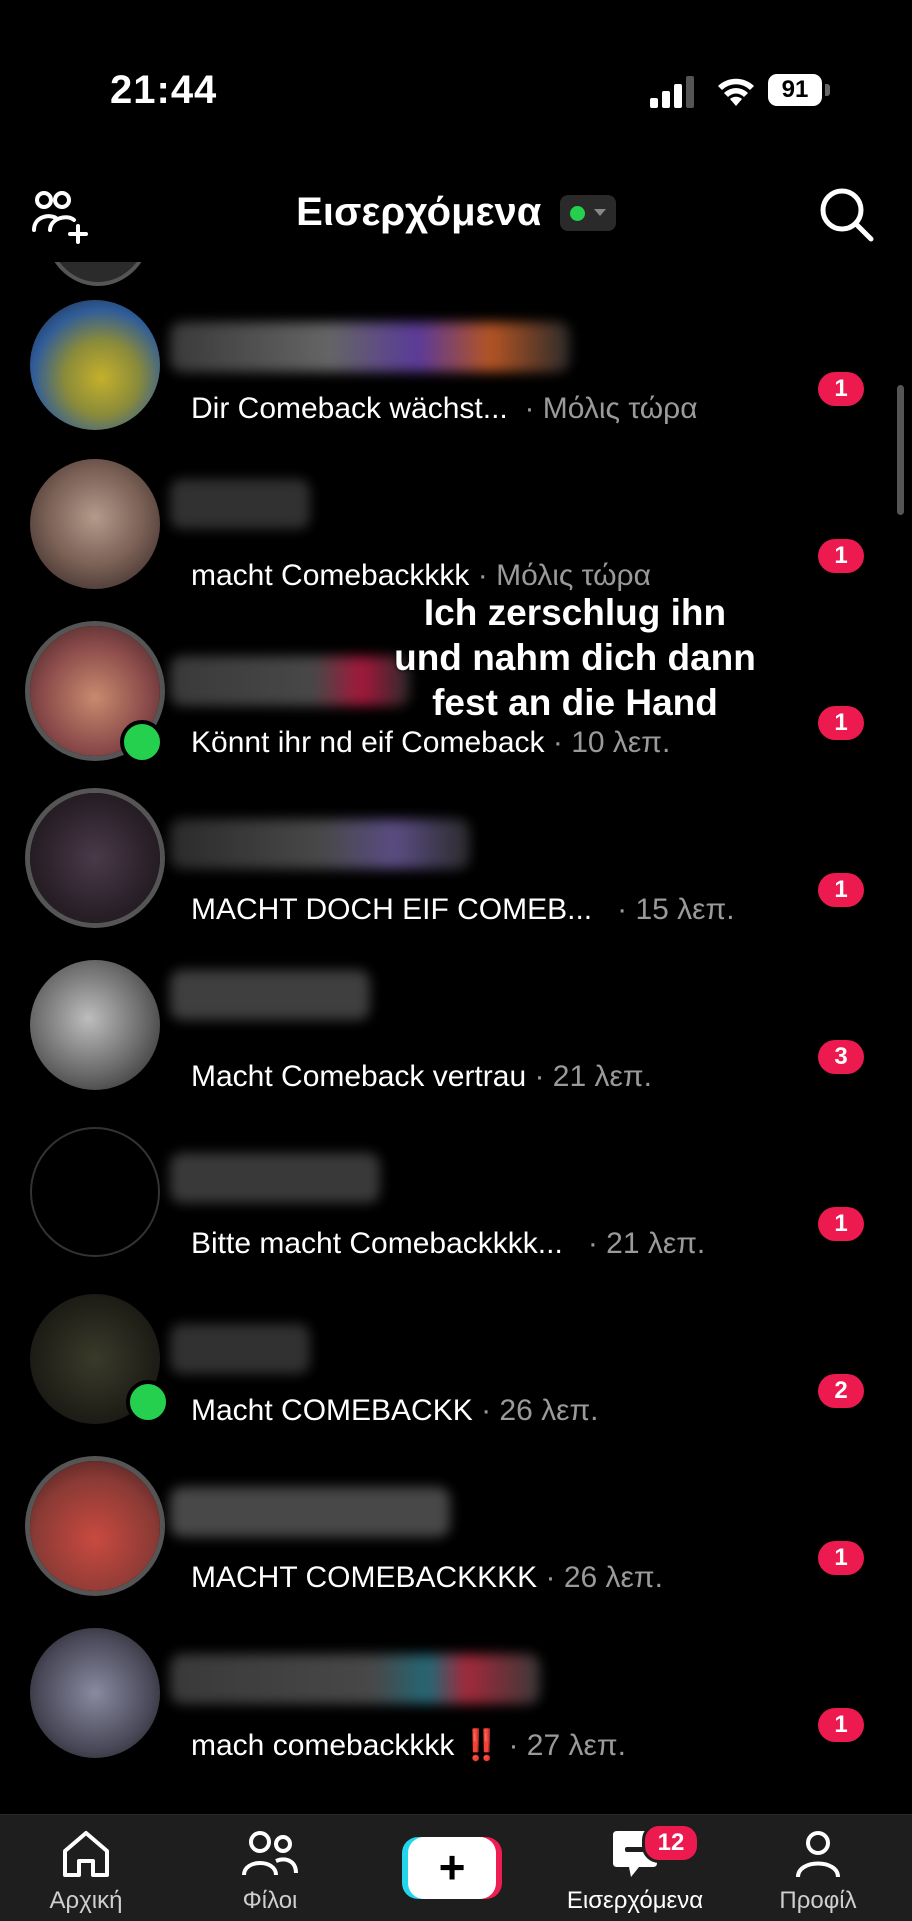 This screenshot has width=912, height=1921. I want to click on conversation-row: Bitte macht Comebackkkk... · 21 λεπ. 1, so click(456, 1180).